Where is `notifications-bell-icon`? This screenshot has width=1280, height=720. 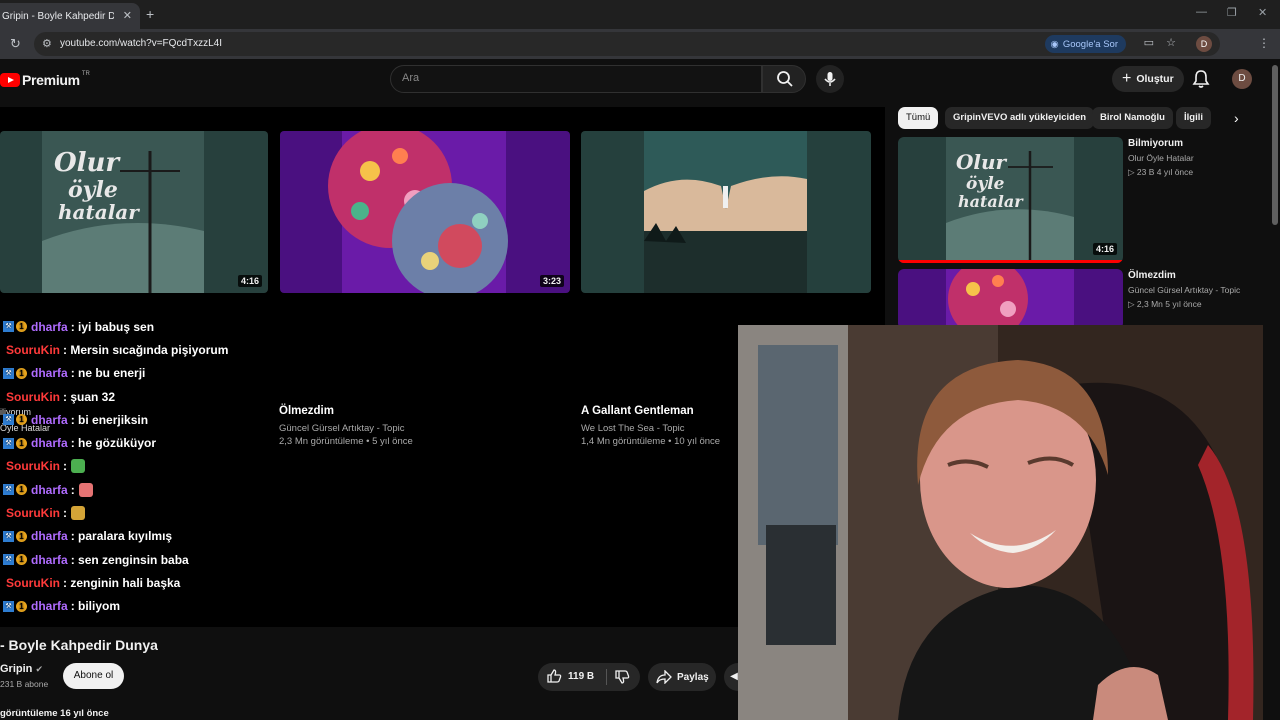 notifications-bell-icon is located at coordinates (1201, 79).